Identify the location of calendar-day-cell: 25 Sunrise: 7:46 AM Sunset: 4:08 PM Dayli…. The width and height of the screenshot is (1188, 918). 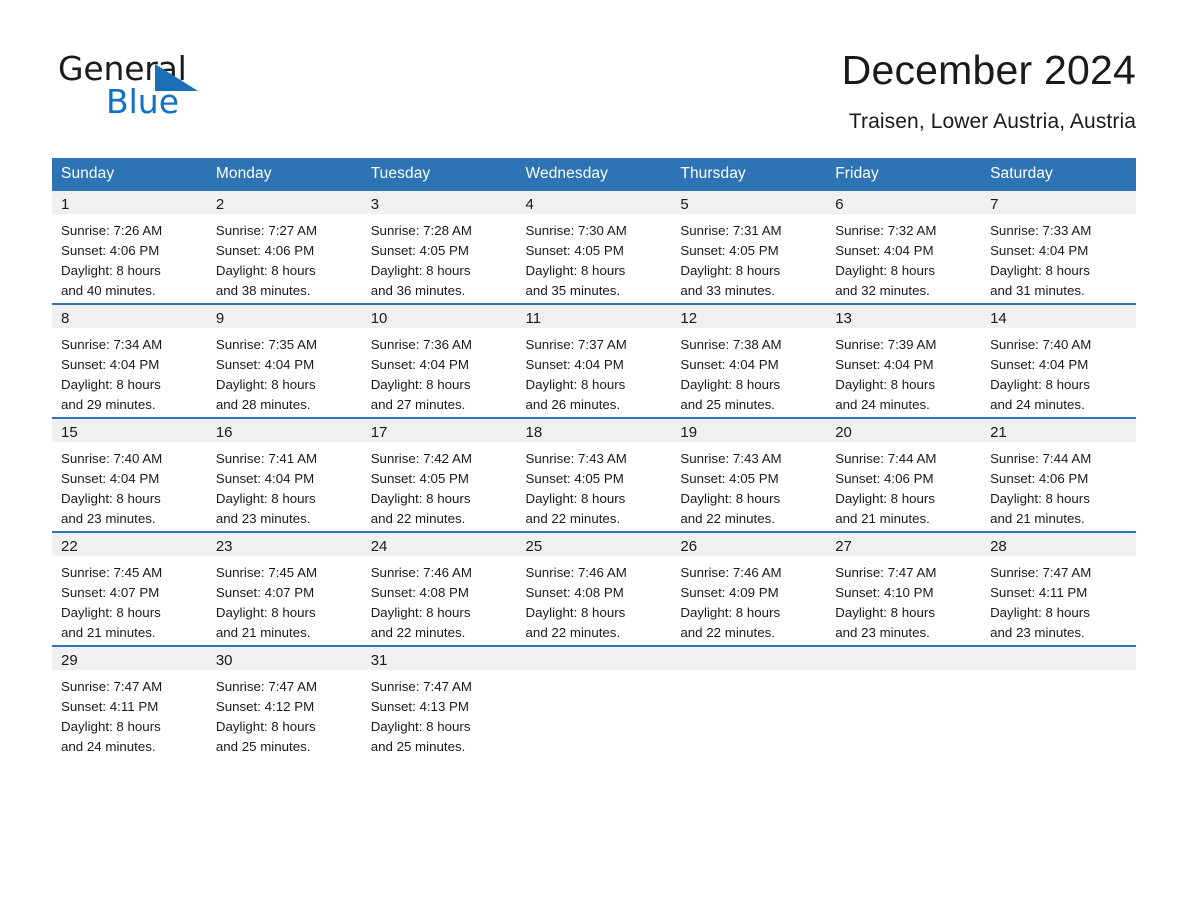
(594, 588).